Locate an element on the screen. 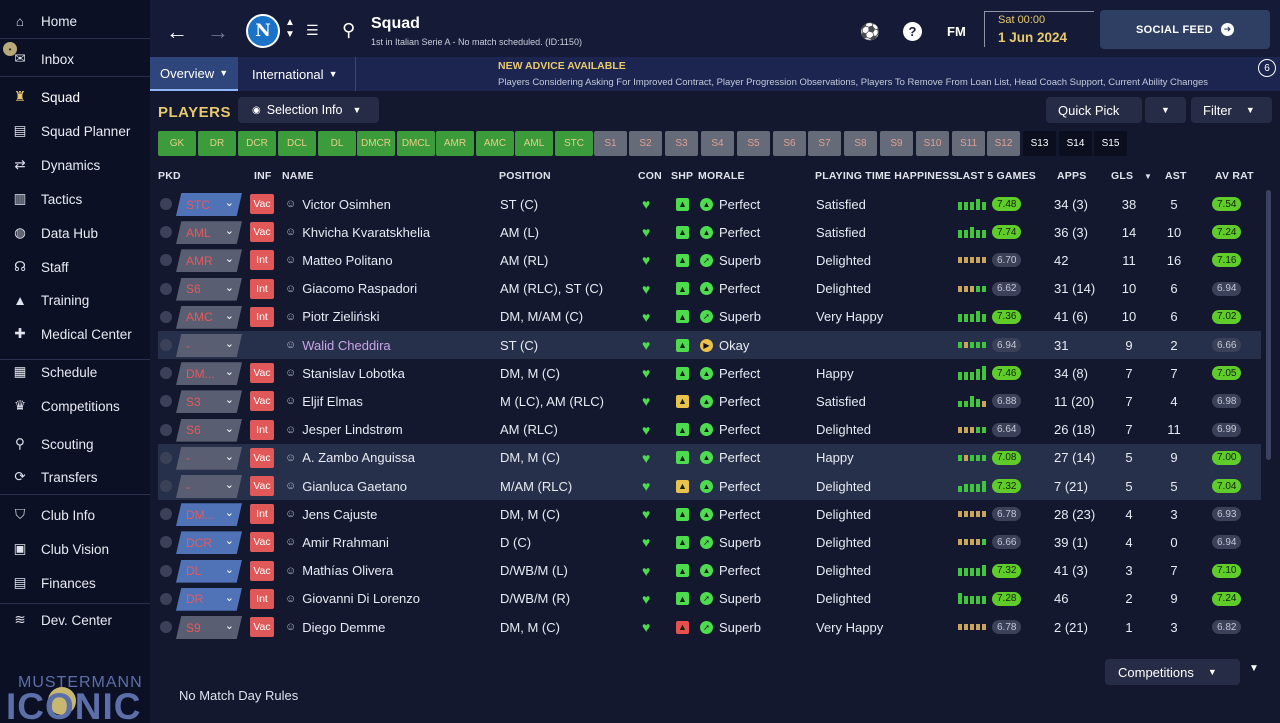 This screenshot has width=1280, height=723. sidebar-item-squad-planner: ▤ Squad Planner is located at coordinates (75, 131).